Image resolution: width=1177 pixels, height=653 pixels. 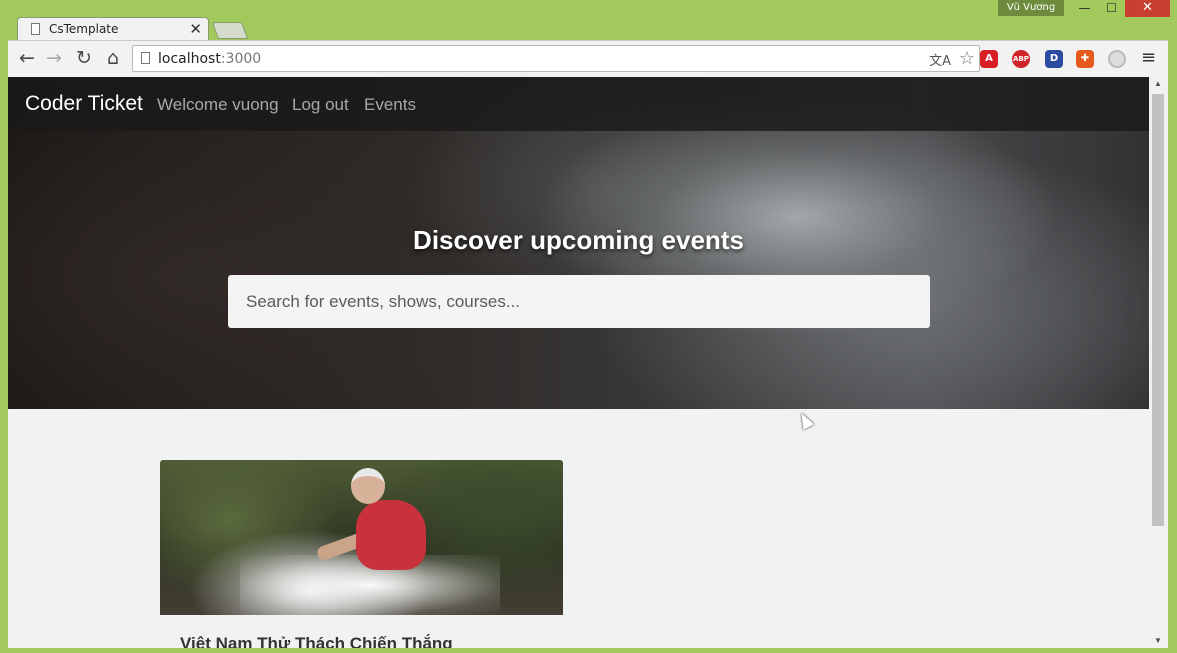 I want to click on home-icon: ⌂, so click(x=113, y=58).